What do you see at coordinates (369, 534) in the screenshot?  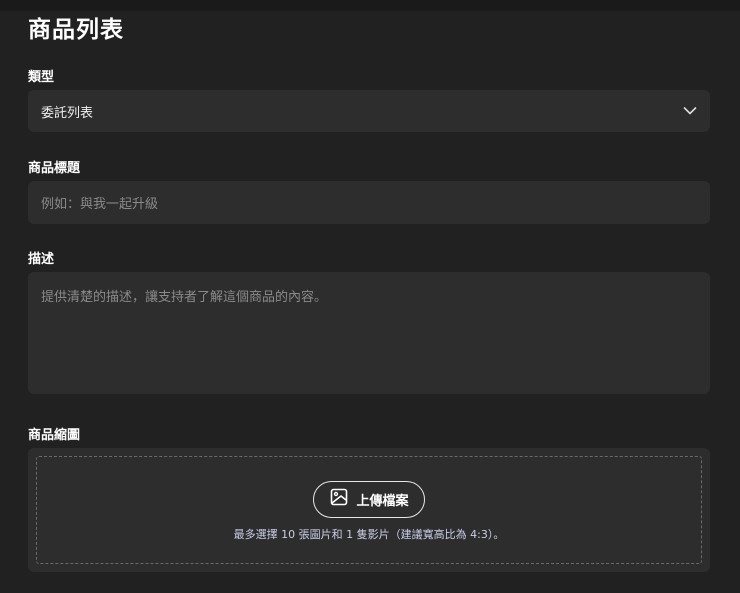 I see `upload-hint: 最多選擇 10 張圖片和 1 隻影片（建議寬高比為 4:3）。` at bounding box center [369, 534].